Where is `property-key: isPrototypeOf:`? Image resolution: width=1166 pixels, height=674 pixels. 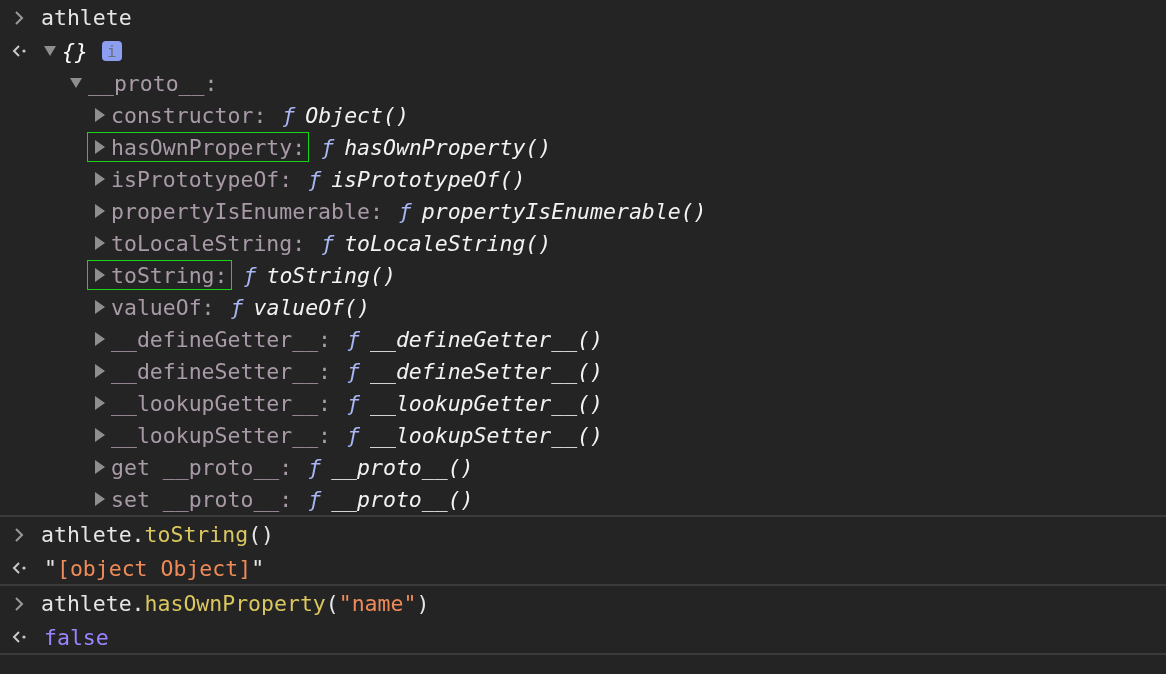 property-key: isPrototypeOf: is located at coordinates (202, 179).